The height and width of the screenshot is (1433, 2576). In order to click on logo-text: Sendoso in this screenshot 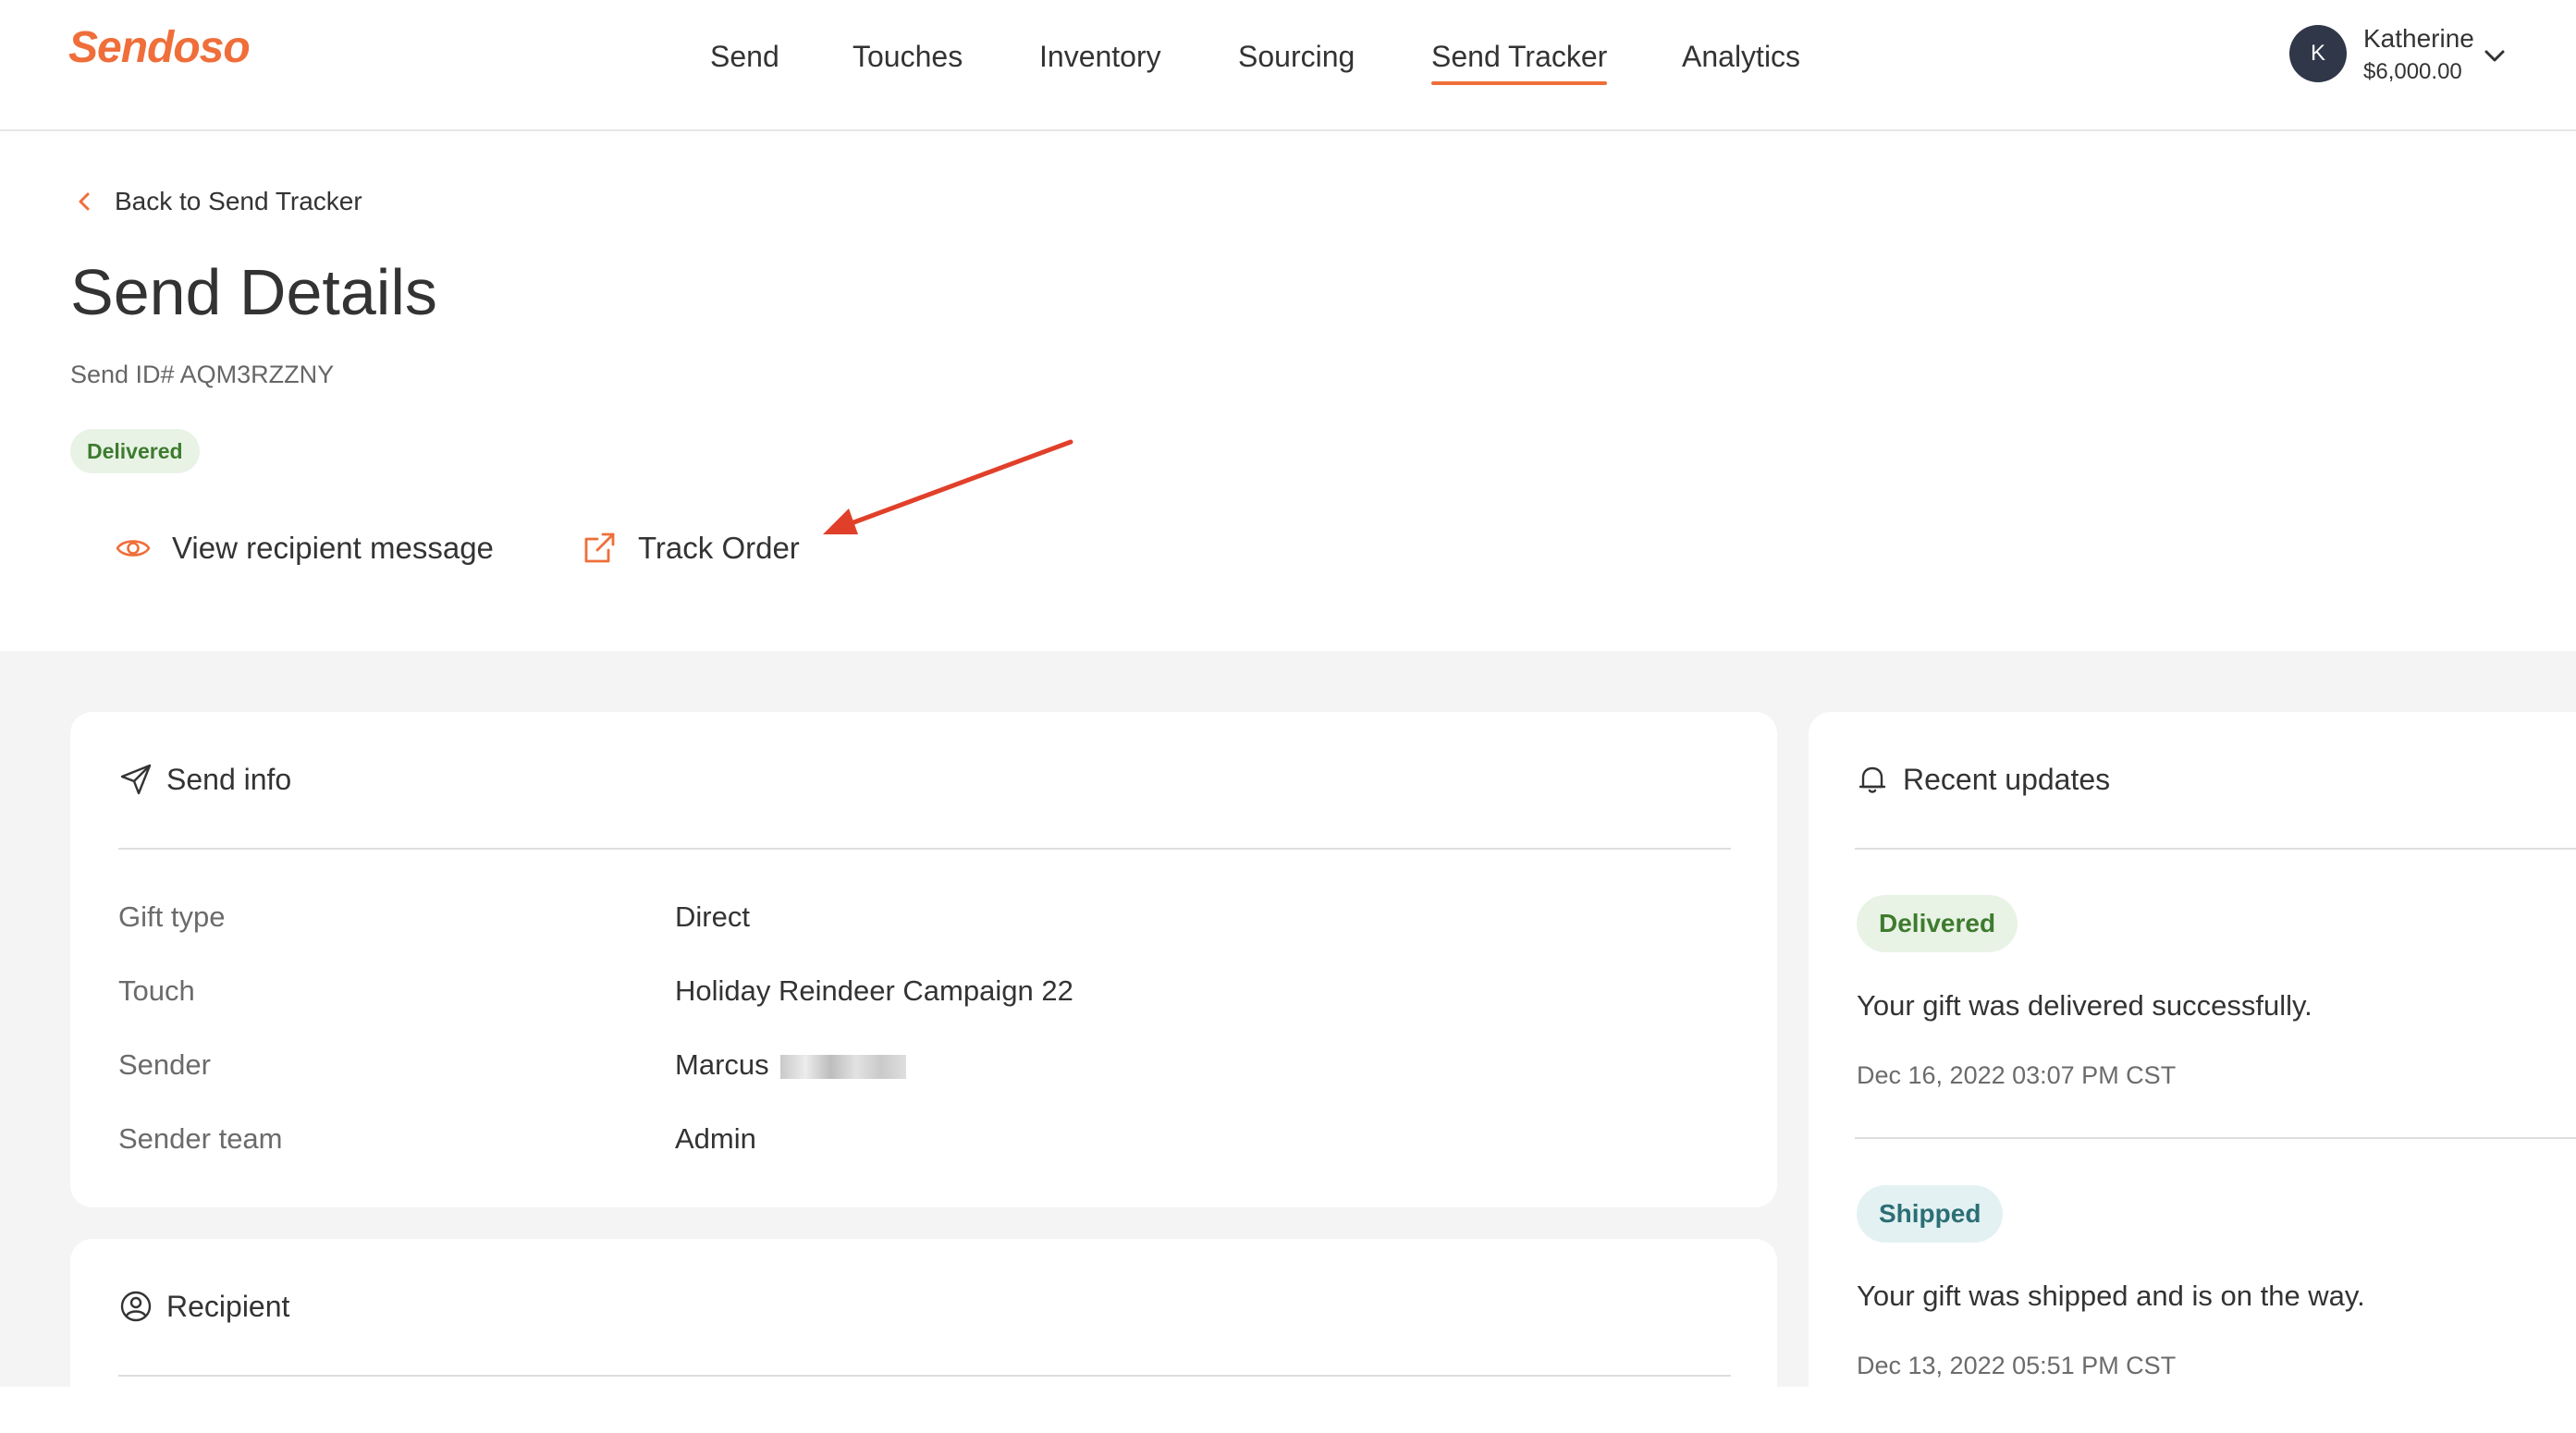, I will do `click(159, 47)`.